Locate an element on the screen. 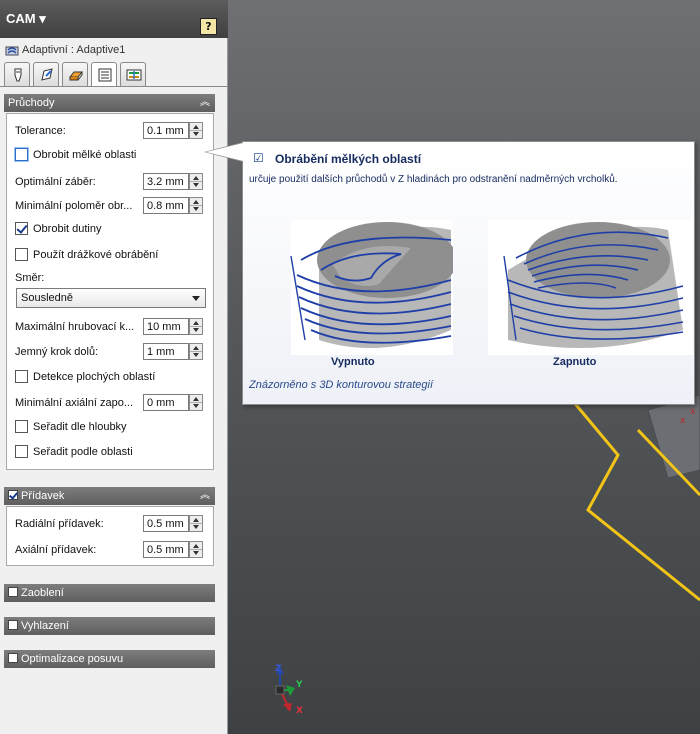 The image size is (700, 734). axis-z-label: Z is located at coordinates (278, 669).